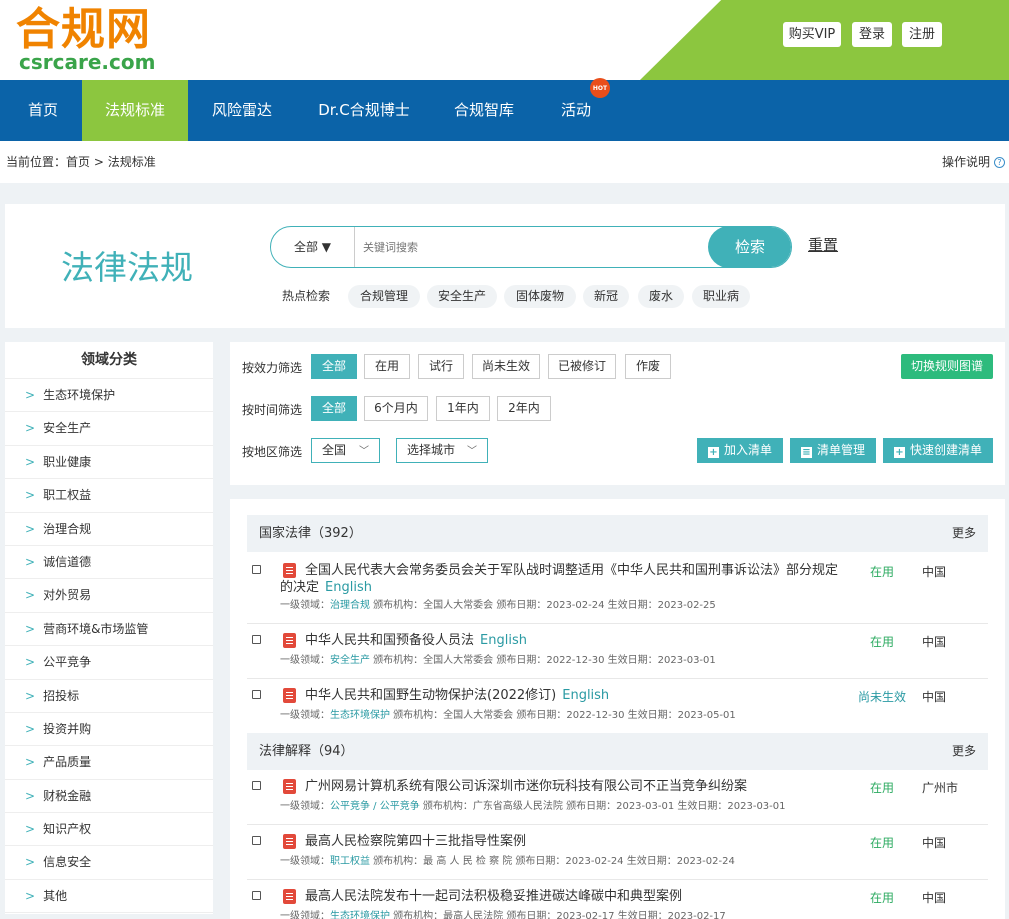  What do you see at coordinates (87, 62) in the screenshot?
I see `logo-text-en: csrcare.com` at bounding box center [87, 62].